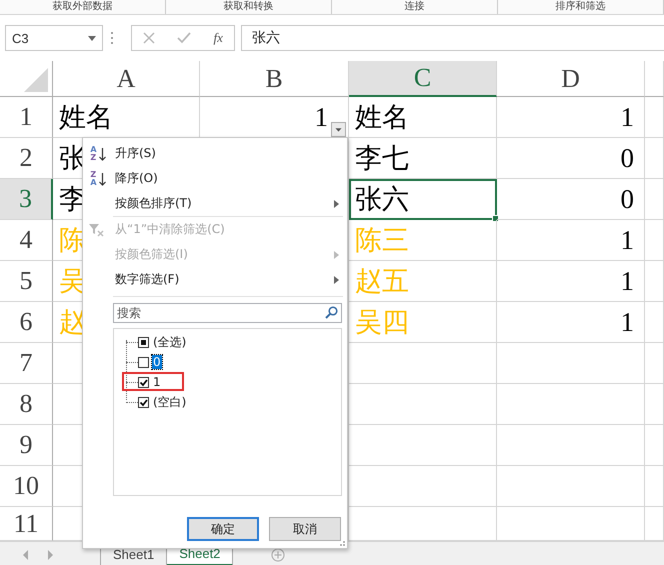 This screenshot has width=664, height=565. Describe the element at coordinates (149, 38) in the screenshot. I see `cancel-icon` at that location.